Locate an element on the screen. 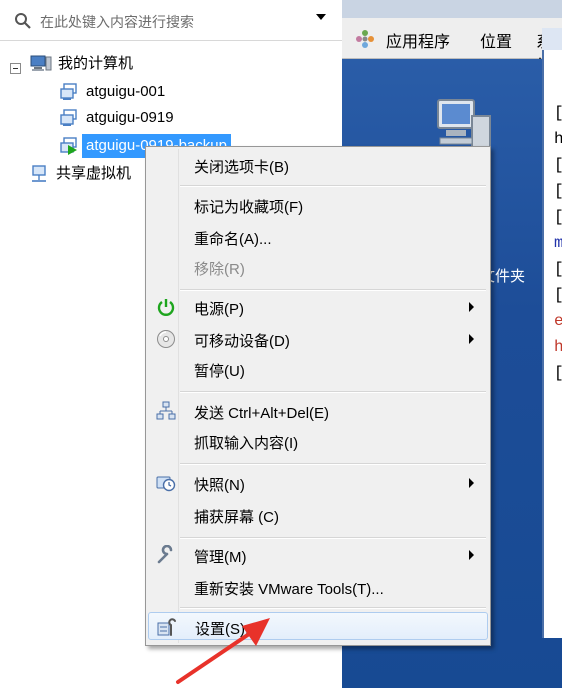  menu-label: 标记为收藏项(F) is located at coordinates (249, 207).